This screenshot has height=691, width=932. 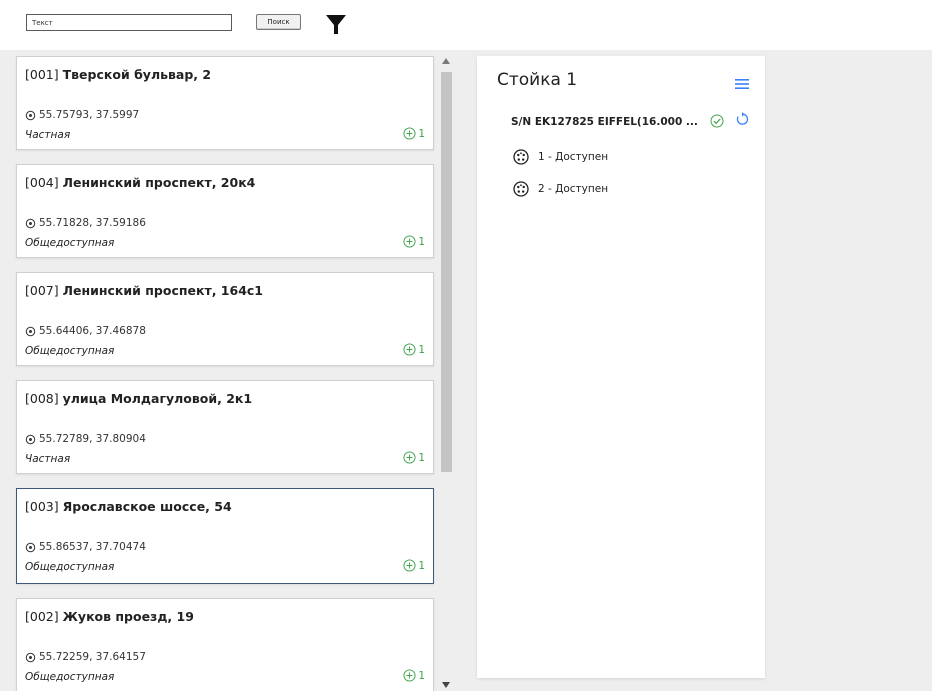 I want to click on coords-text: 55.72789, 37.80904, so click(x=92, y=439).